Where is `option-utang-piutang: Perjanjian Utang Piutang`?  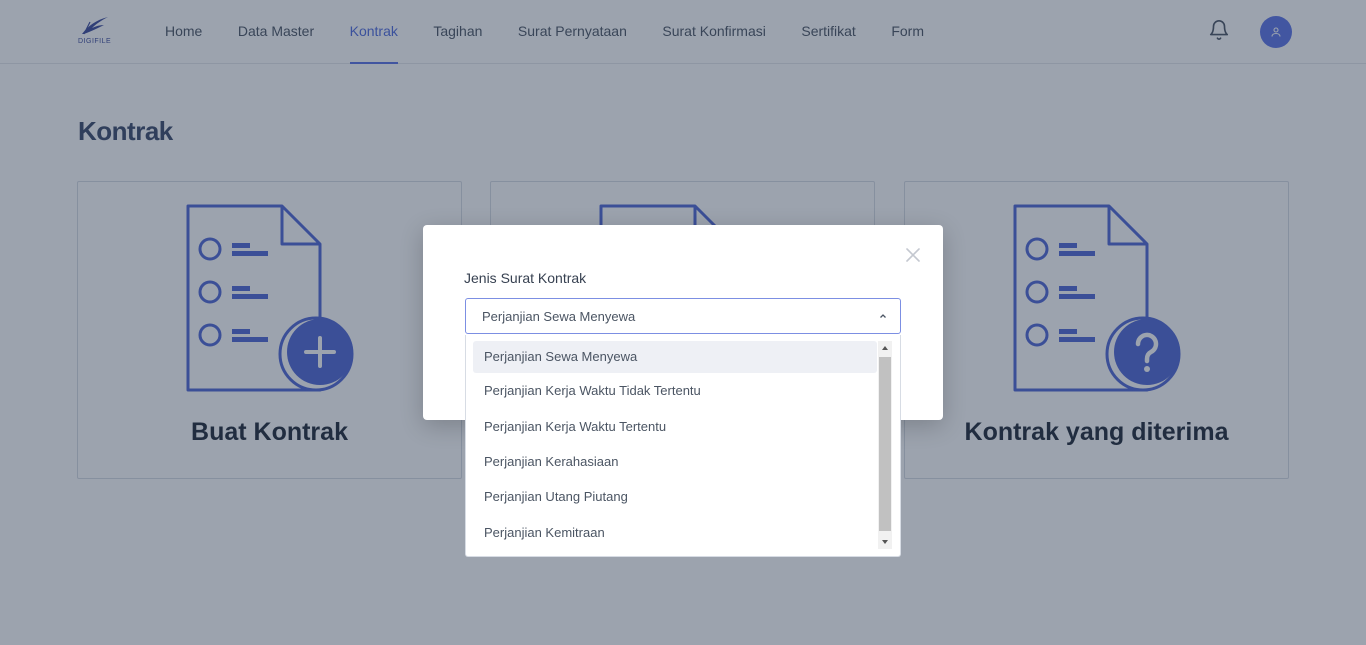
option-utang-piutang: Perjanjian Utang Piutang is located at coordinates (675, 497).